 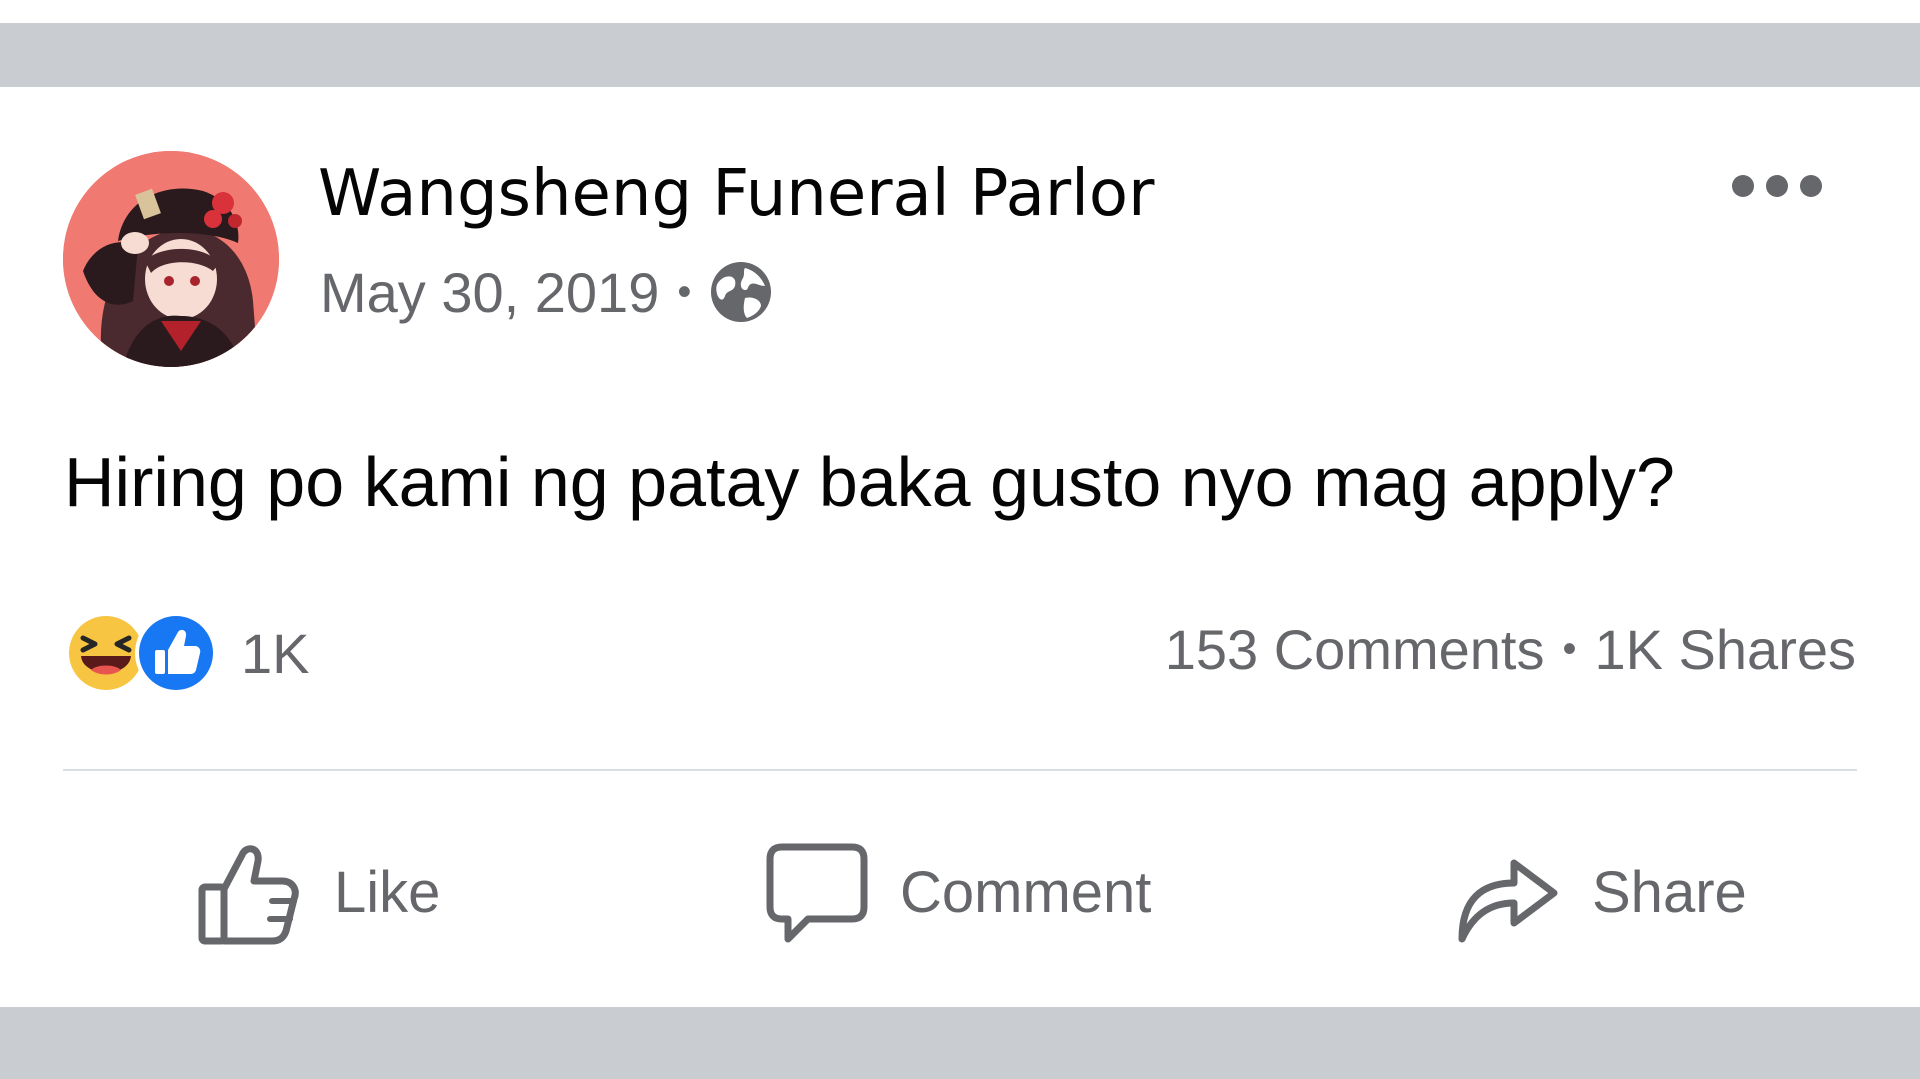 What do you see at coordinates (317, 892) in the screenshot?
I see `like-button: Like` at bounding box center [317, 892].